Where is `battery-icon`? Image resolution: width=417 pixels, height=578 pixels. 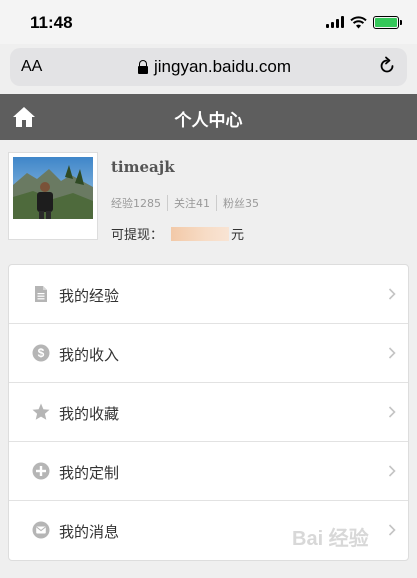 battery-icon is located at coordinates (387, 22).